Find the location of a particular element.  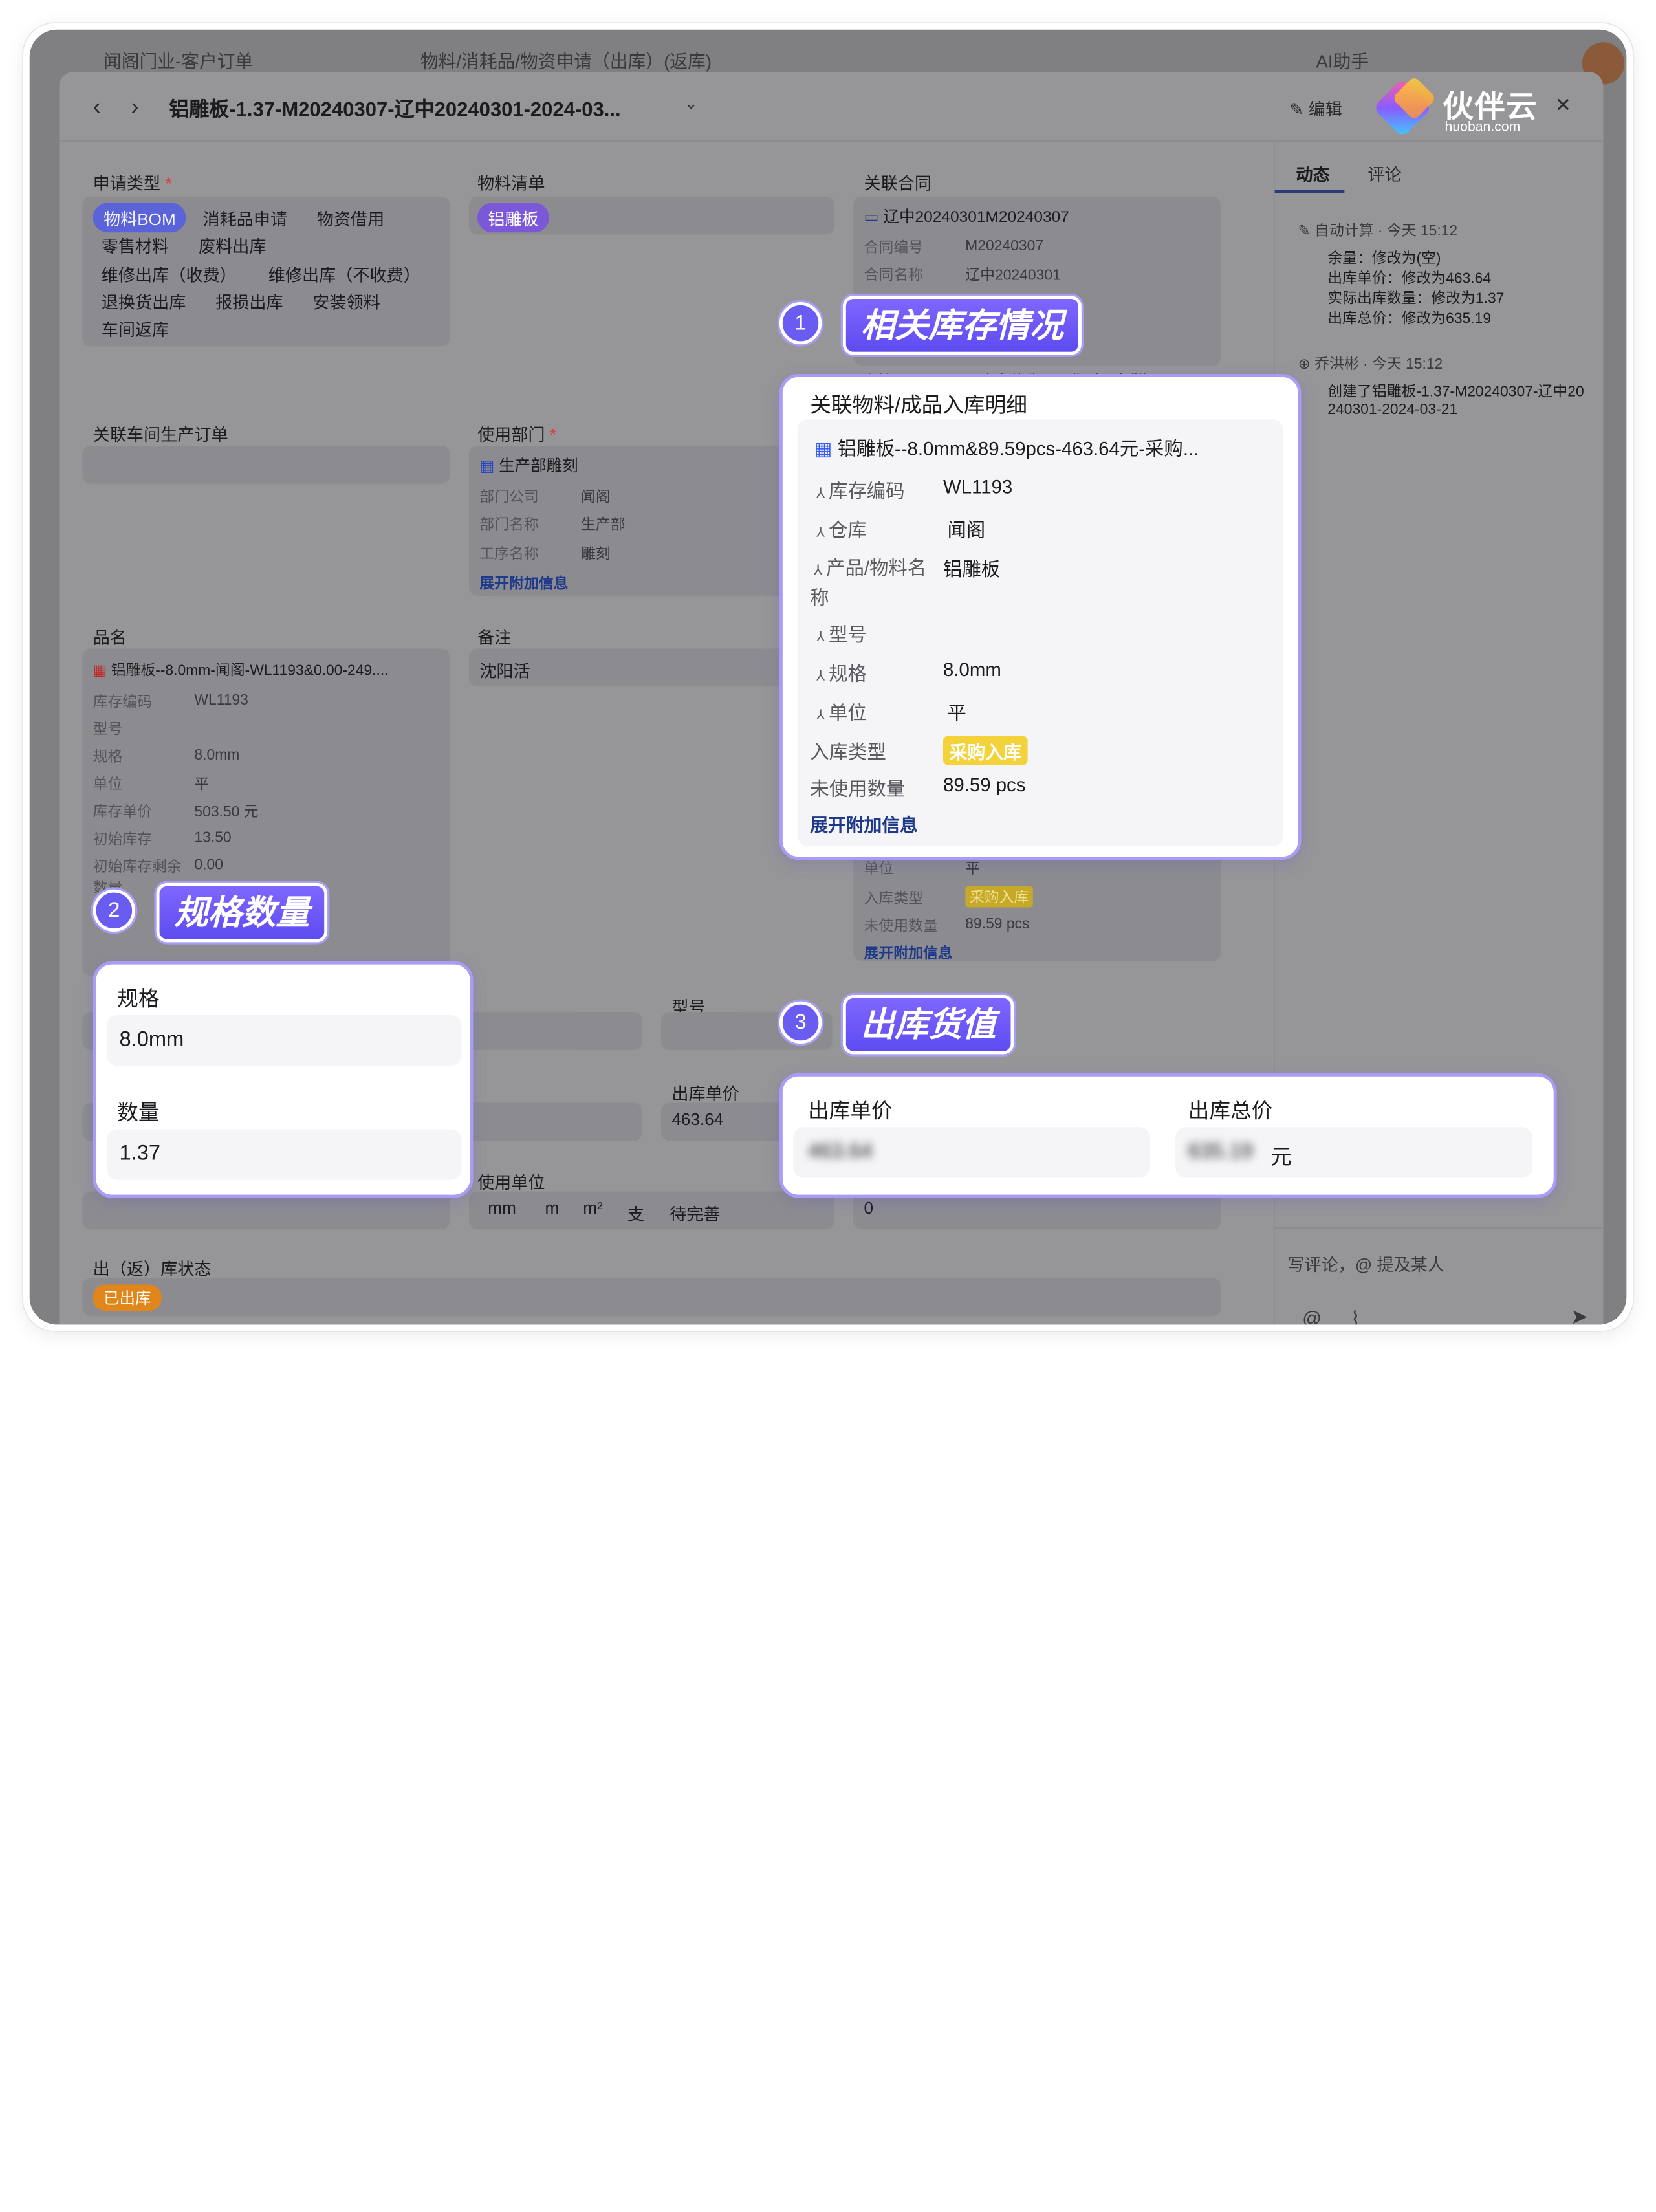

dept-label-text: 使用部门 is located at coordinates (511, 435).